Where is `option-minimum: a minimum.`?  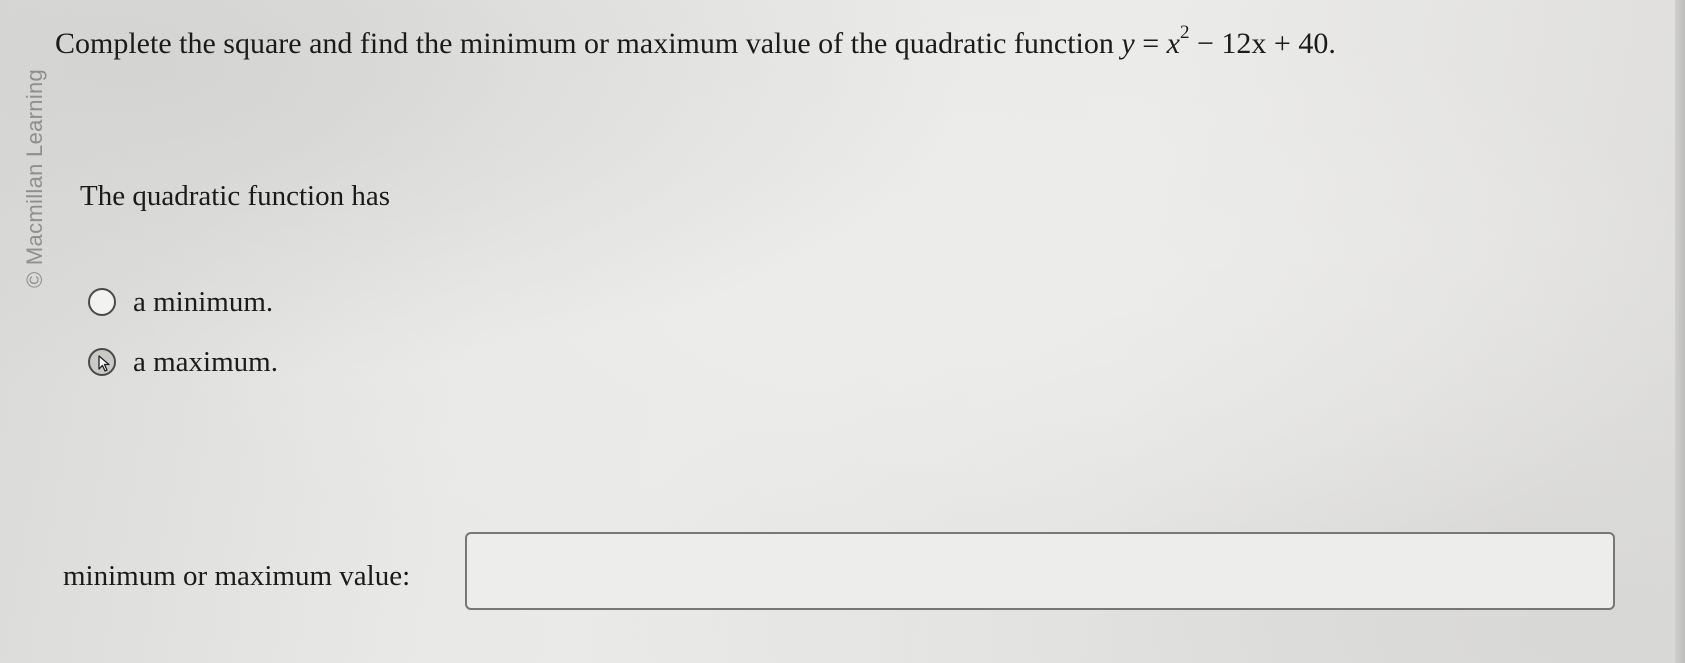
option-minimum: a minimum. is located at coordinates (180, 302).